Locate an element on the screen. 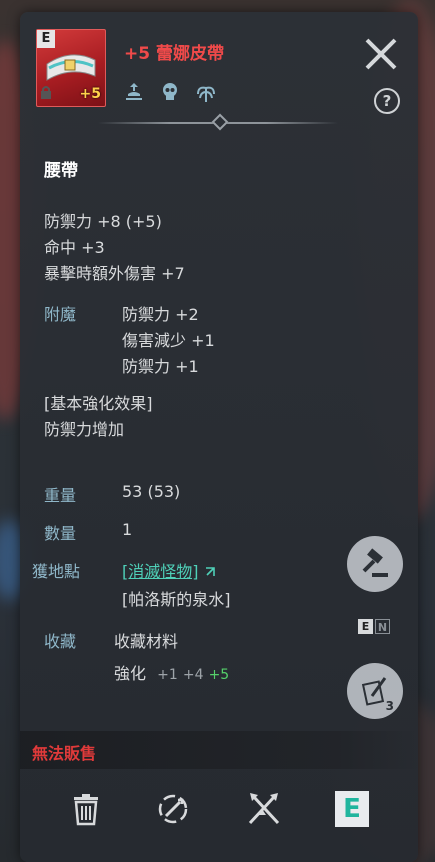  enhance-effect-title: [基本強化效果] is located at coordinates (98, 403).